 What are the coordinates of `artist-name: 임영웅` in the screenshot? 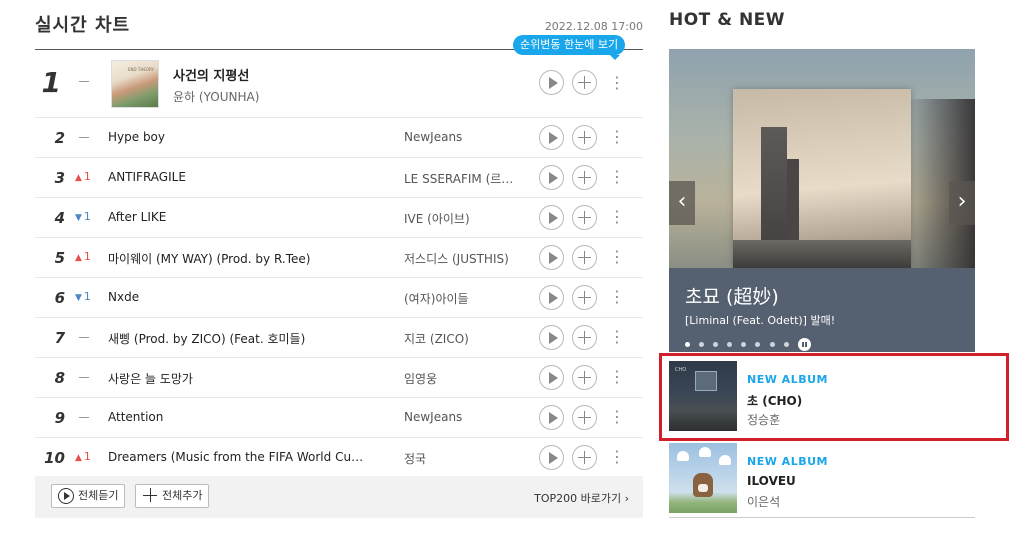 It's located at (464, 378).